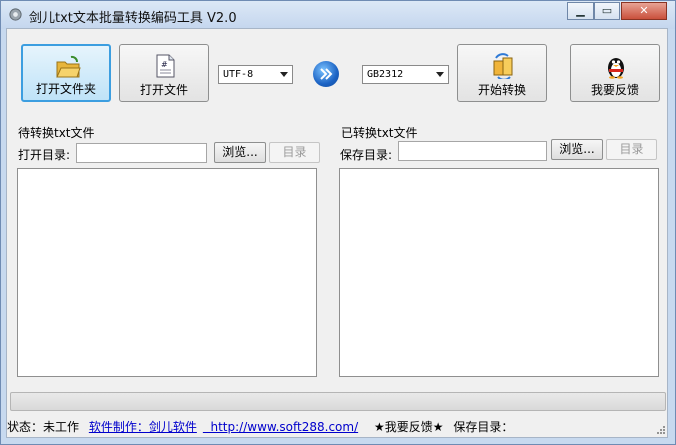 Image resolution: width=676 pixels, height=445 pixels. I want to click on folder-open-icon, so click(68, 66).